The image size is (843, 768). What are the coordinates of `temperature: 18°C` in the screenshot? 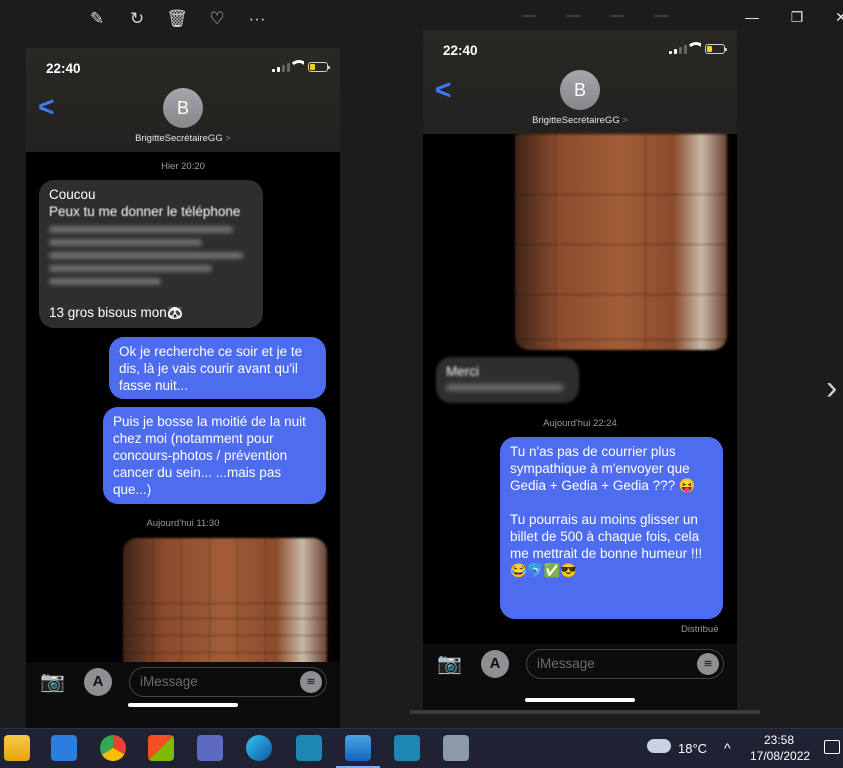 It's located at (692, 748).